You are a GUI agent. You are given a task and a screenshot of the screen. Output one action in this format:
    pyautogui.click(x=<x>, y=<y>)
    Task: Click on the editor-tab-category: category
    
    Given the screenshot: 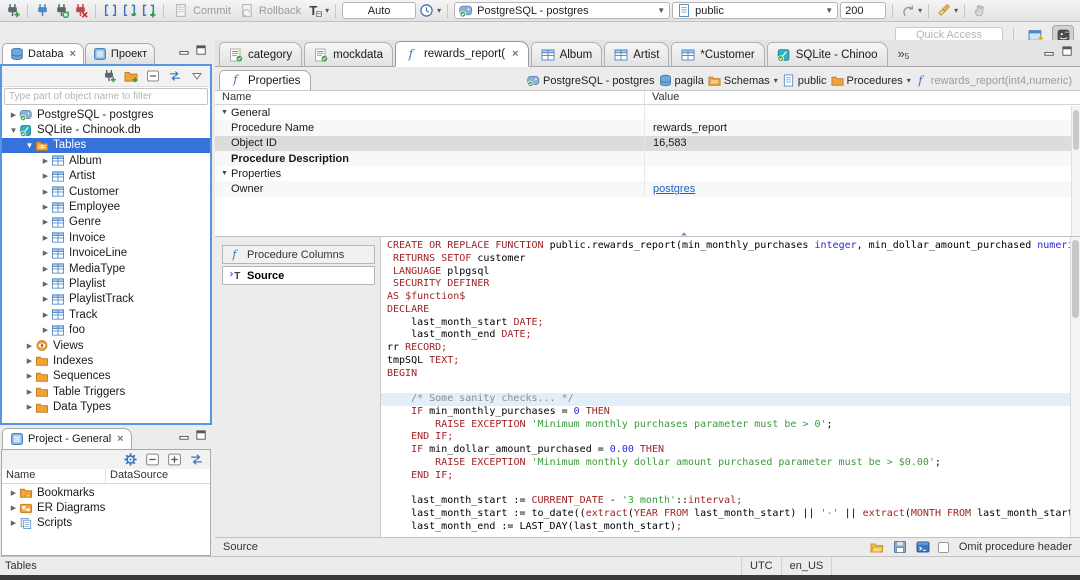 What is the action you would take?
    pyautogui.click(x=261, y=54)
    